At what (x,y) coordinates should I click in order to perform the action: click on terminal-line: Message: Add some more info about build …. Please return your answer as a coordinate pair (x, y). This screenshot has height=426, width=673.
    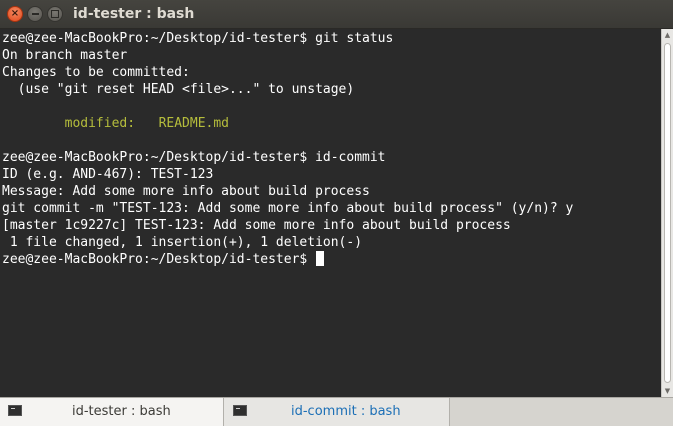
    Looking at the image, I should click on (186, 191).